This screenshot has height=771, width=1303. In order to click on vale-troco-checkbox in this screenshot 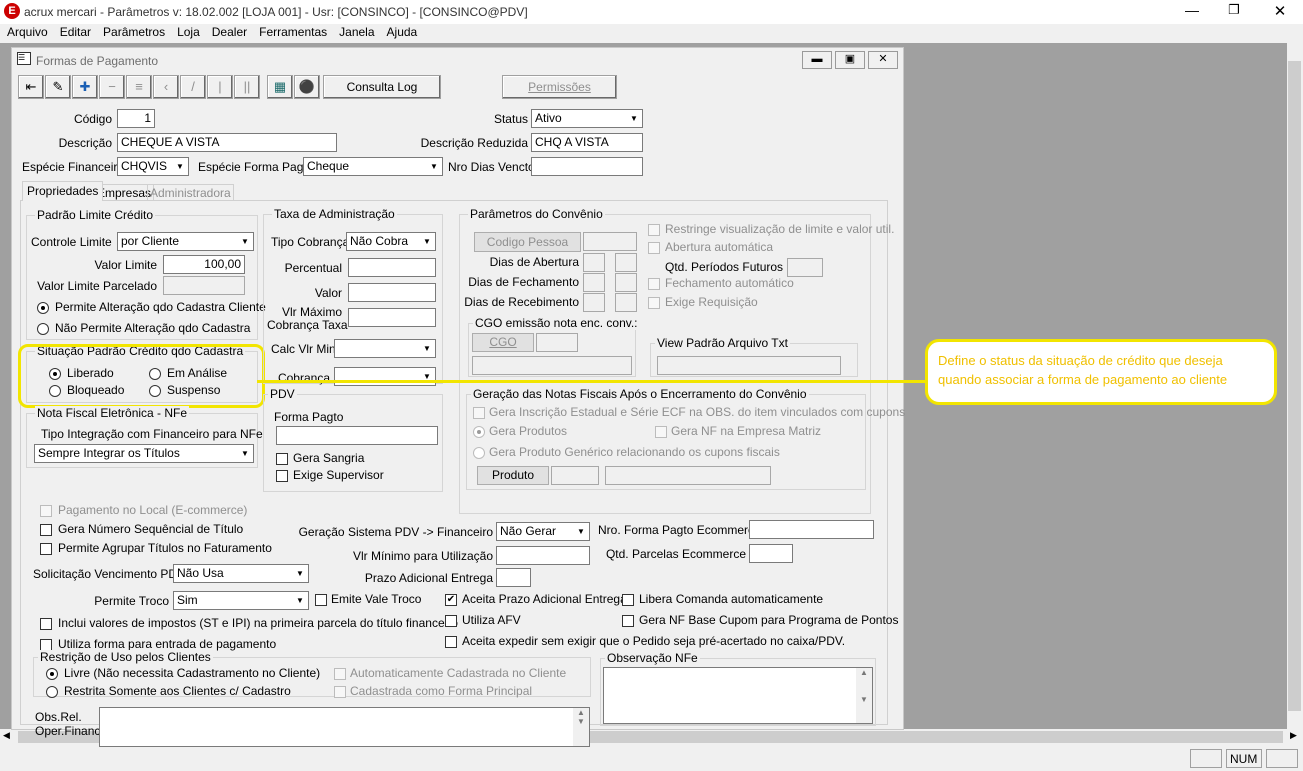, I will do `click(321, 600)`.